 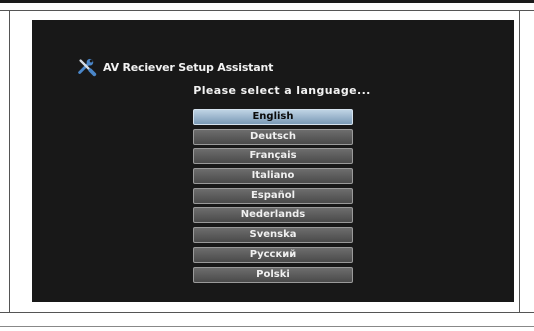 I want to click on tools-icon, so click(x=87, y=67).